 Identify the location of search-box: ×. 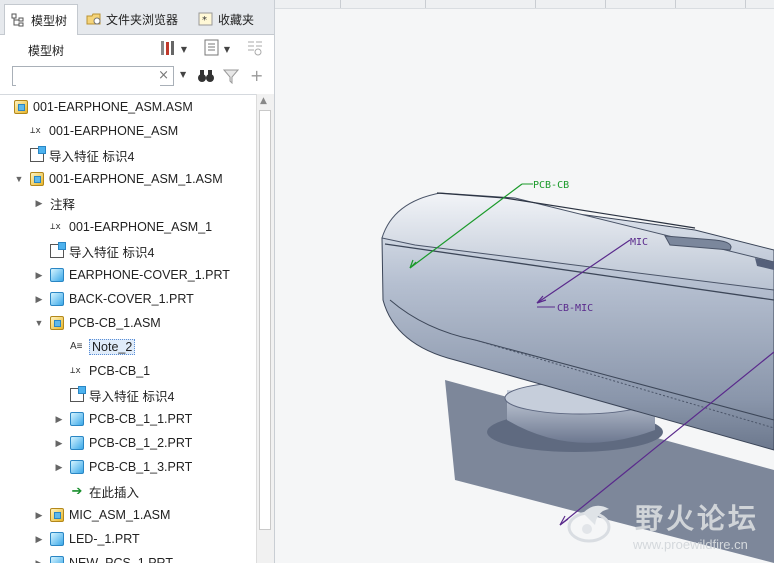
(93, 76).